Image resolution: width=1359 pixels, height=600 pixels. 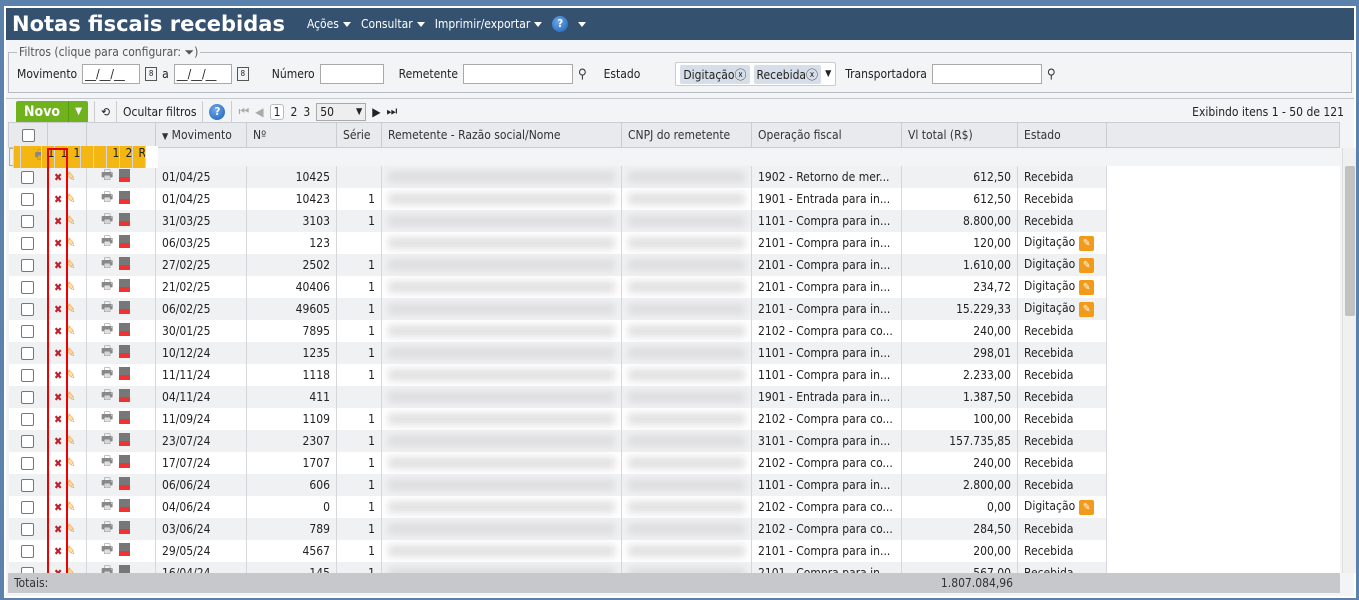 What do you see at coordinates (277, 111) in the screenshot?
I see `page-1: 1` at bounding box center [277, 111].